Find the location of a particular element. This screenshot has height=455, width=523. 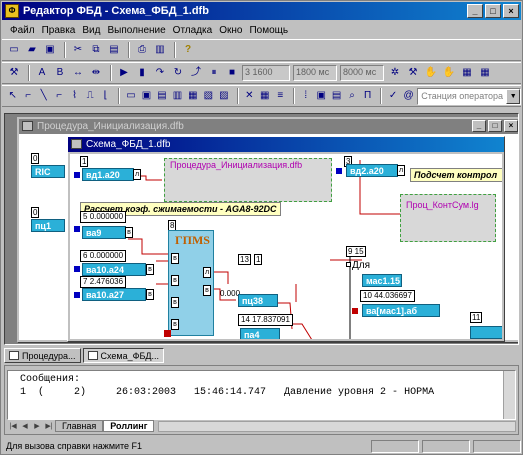

next-tab-icon: ▶ is located at coordinates (37, 426).